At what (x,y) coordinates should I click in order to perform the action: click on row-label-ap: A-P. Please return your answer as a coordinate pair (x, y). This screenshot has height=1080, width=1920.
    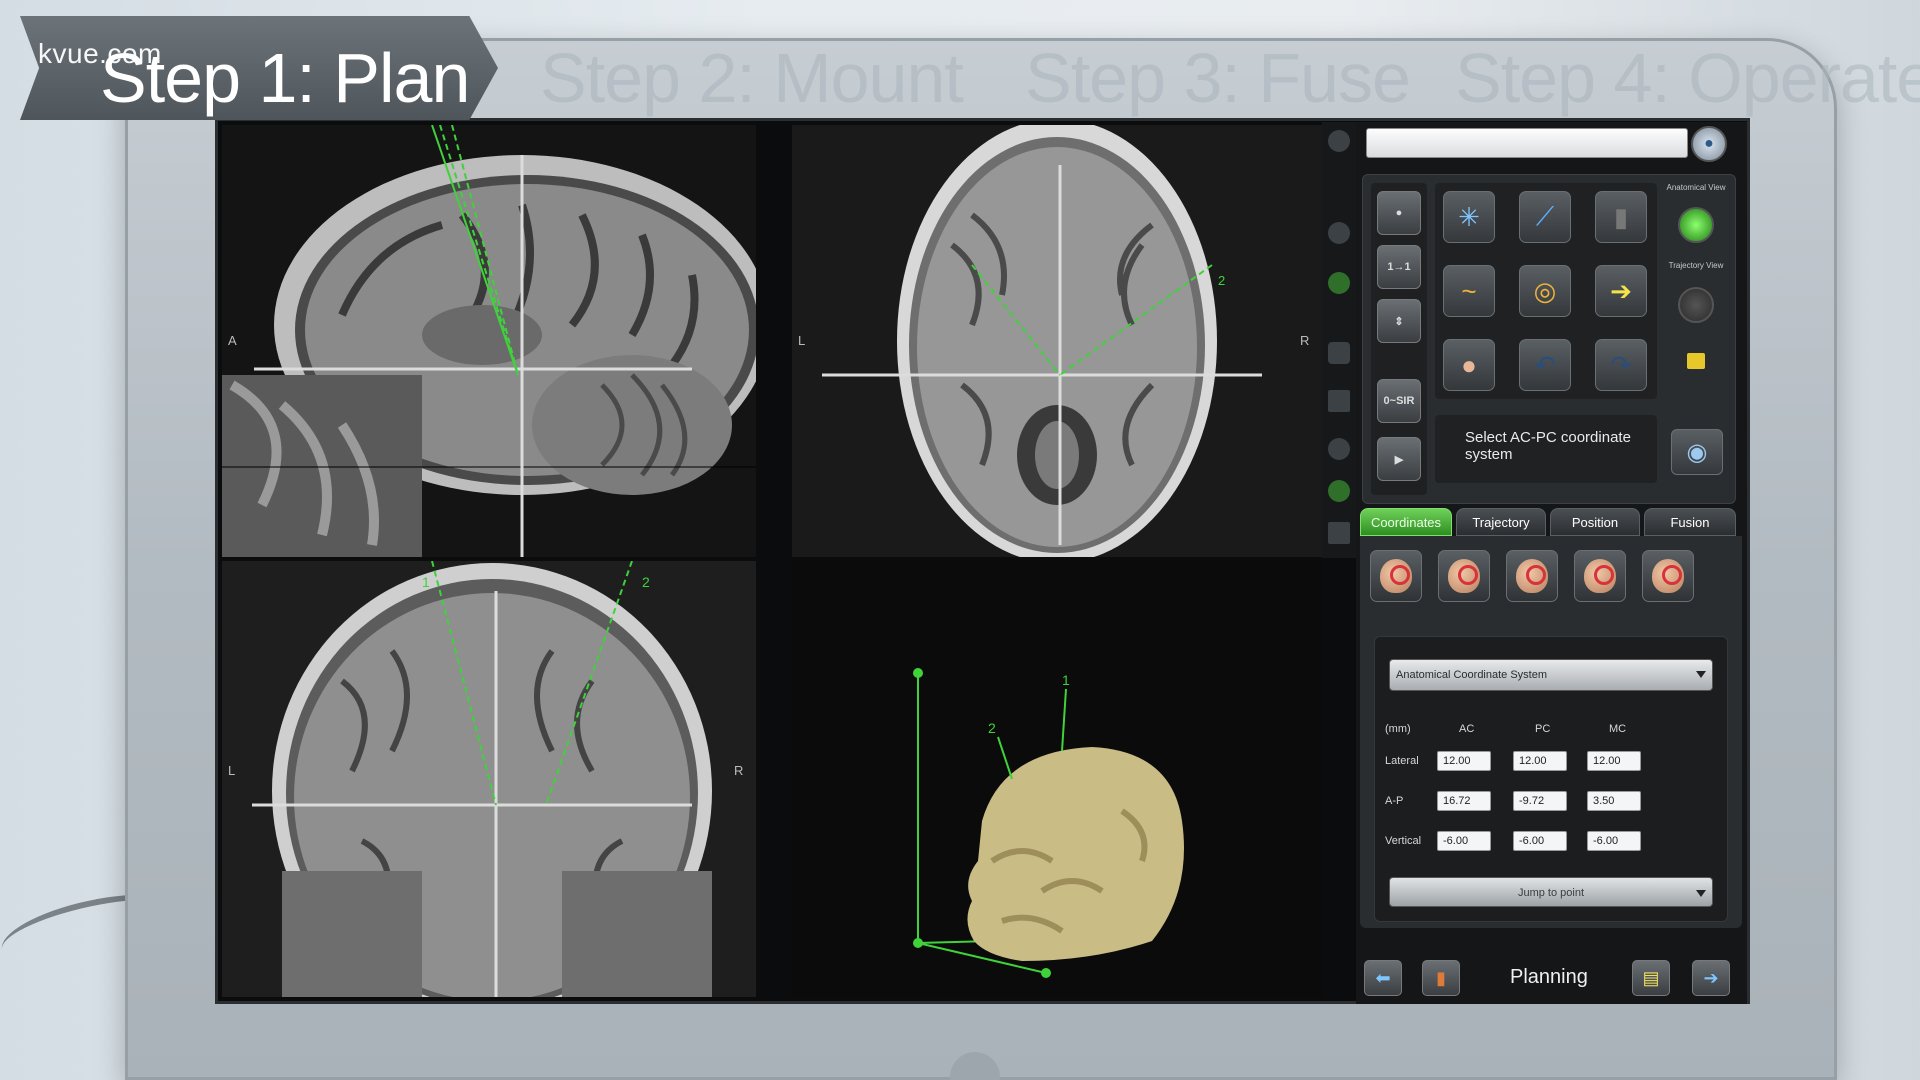
    Looking at the image, I should click on (1394, 801).